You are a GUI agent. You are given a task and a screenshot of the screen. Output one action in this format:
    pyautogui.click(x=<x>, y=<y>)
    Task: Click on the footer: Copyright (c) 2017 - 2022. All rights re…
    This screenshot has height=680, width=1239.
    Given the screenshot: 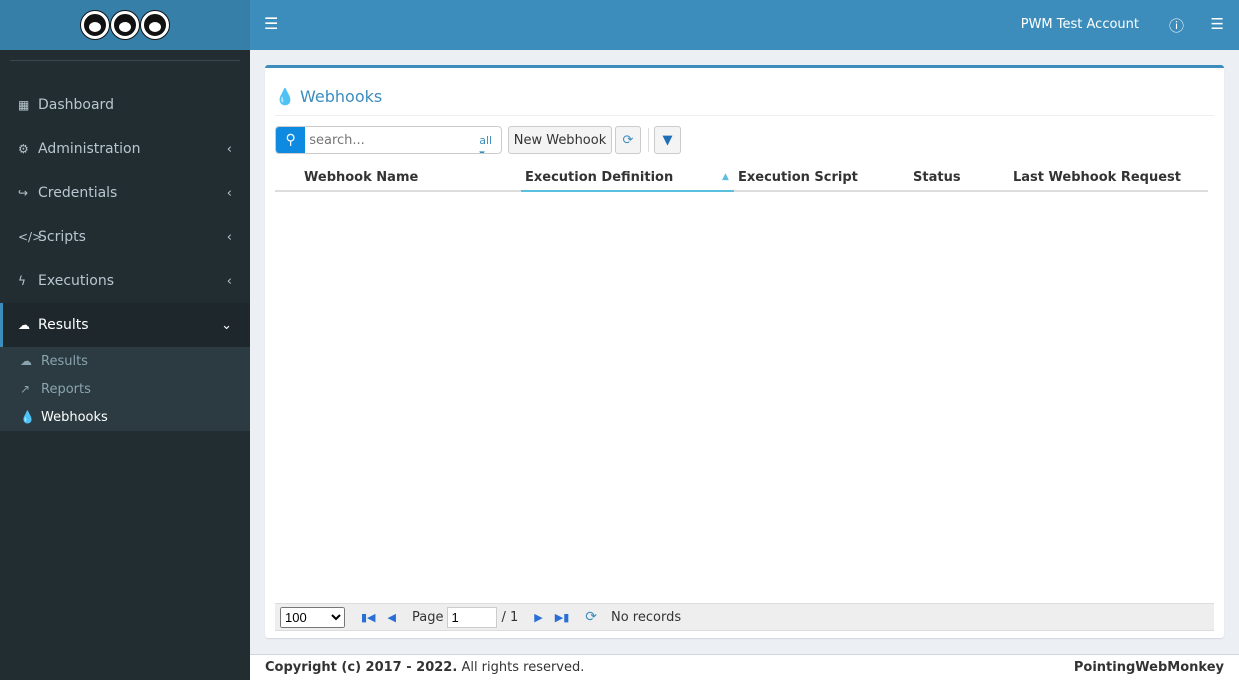 What is the action you would take?
    pyautogui.click(x=744, y=667)
    